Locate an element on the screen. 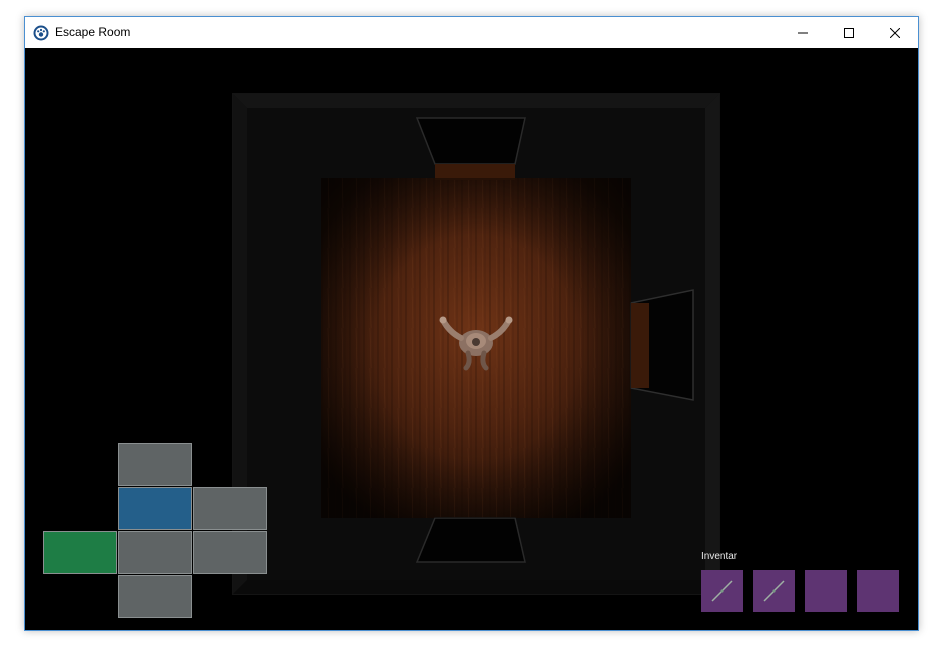 Image resolution: width=948 pixels, height=660 pixels. minimap-cell-exit is located at coordinates (80, 552).